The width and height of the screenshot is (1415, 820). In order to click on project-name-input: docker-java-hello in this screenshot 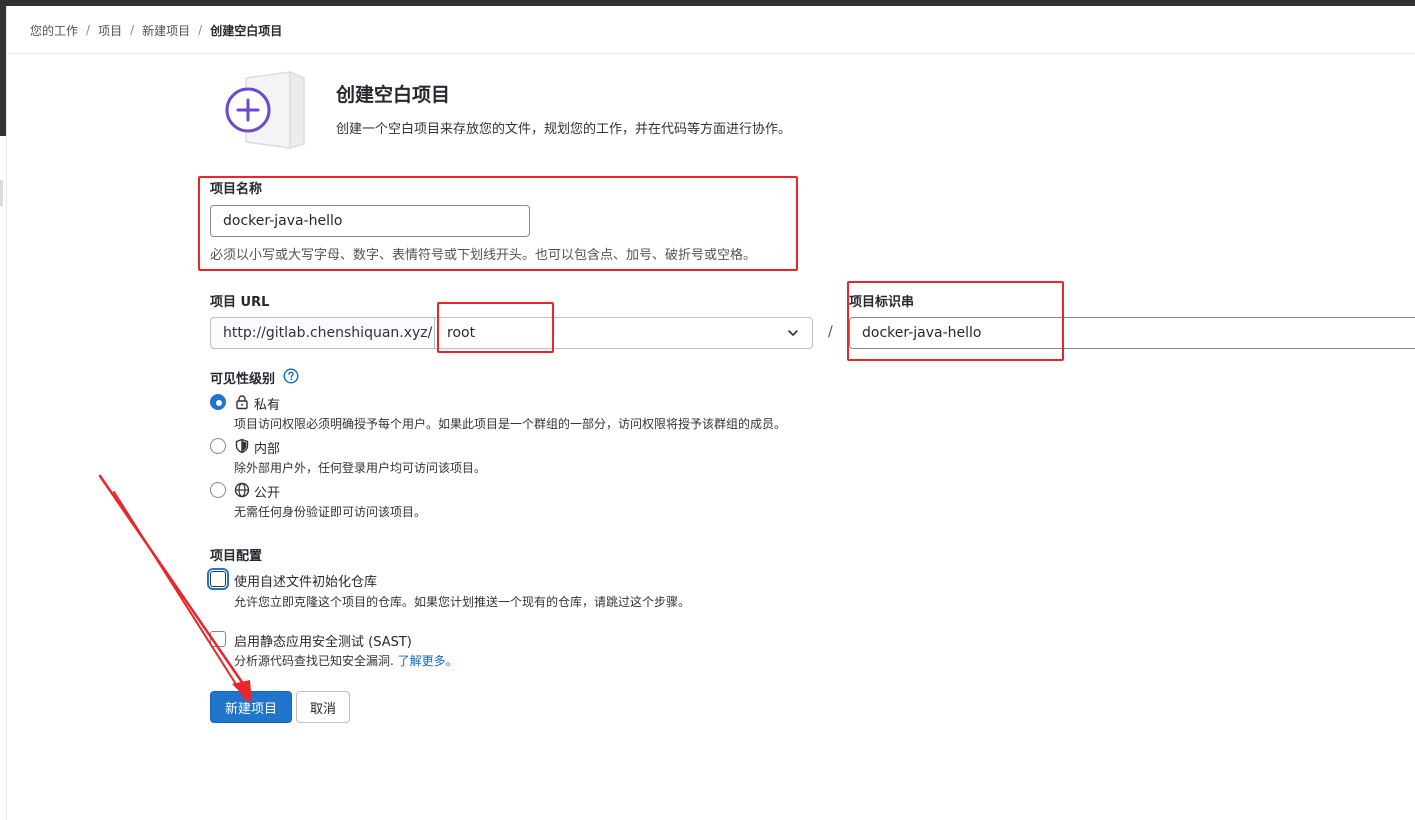, I will do `click(370, 221)`.